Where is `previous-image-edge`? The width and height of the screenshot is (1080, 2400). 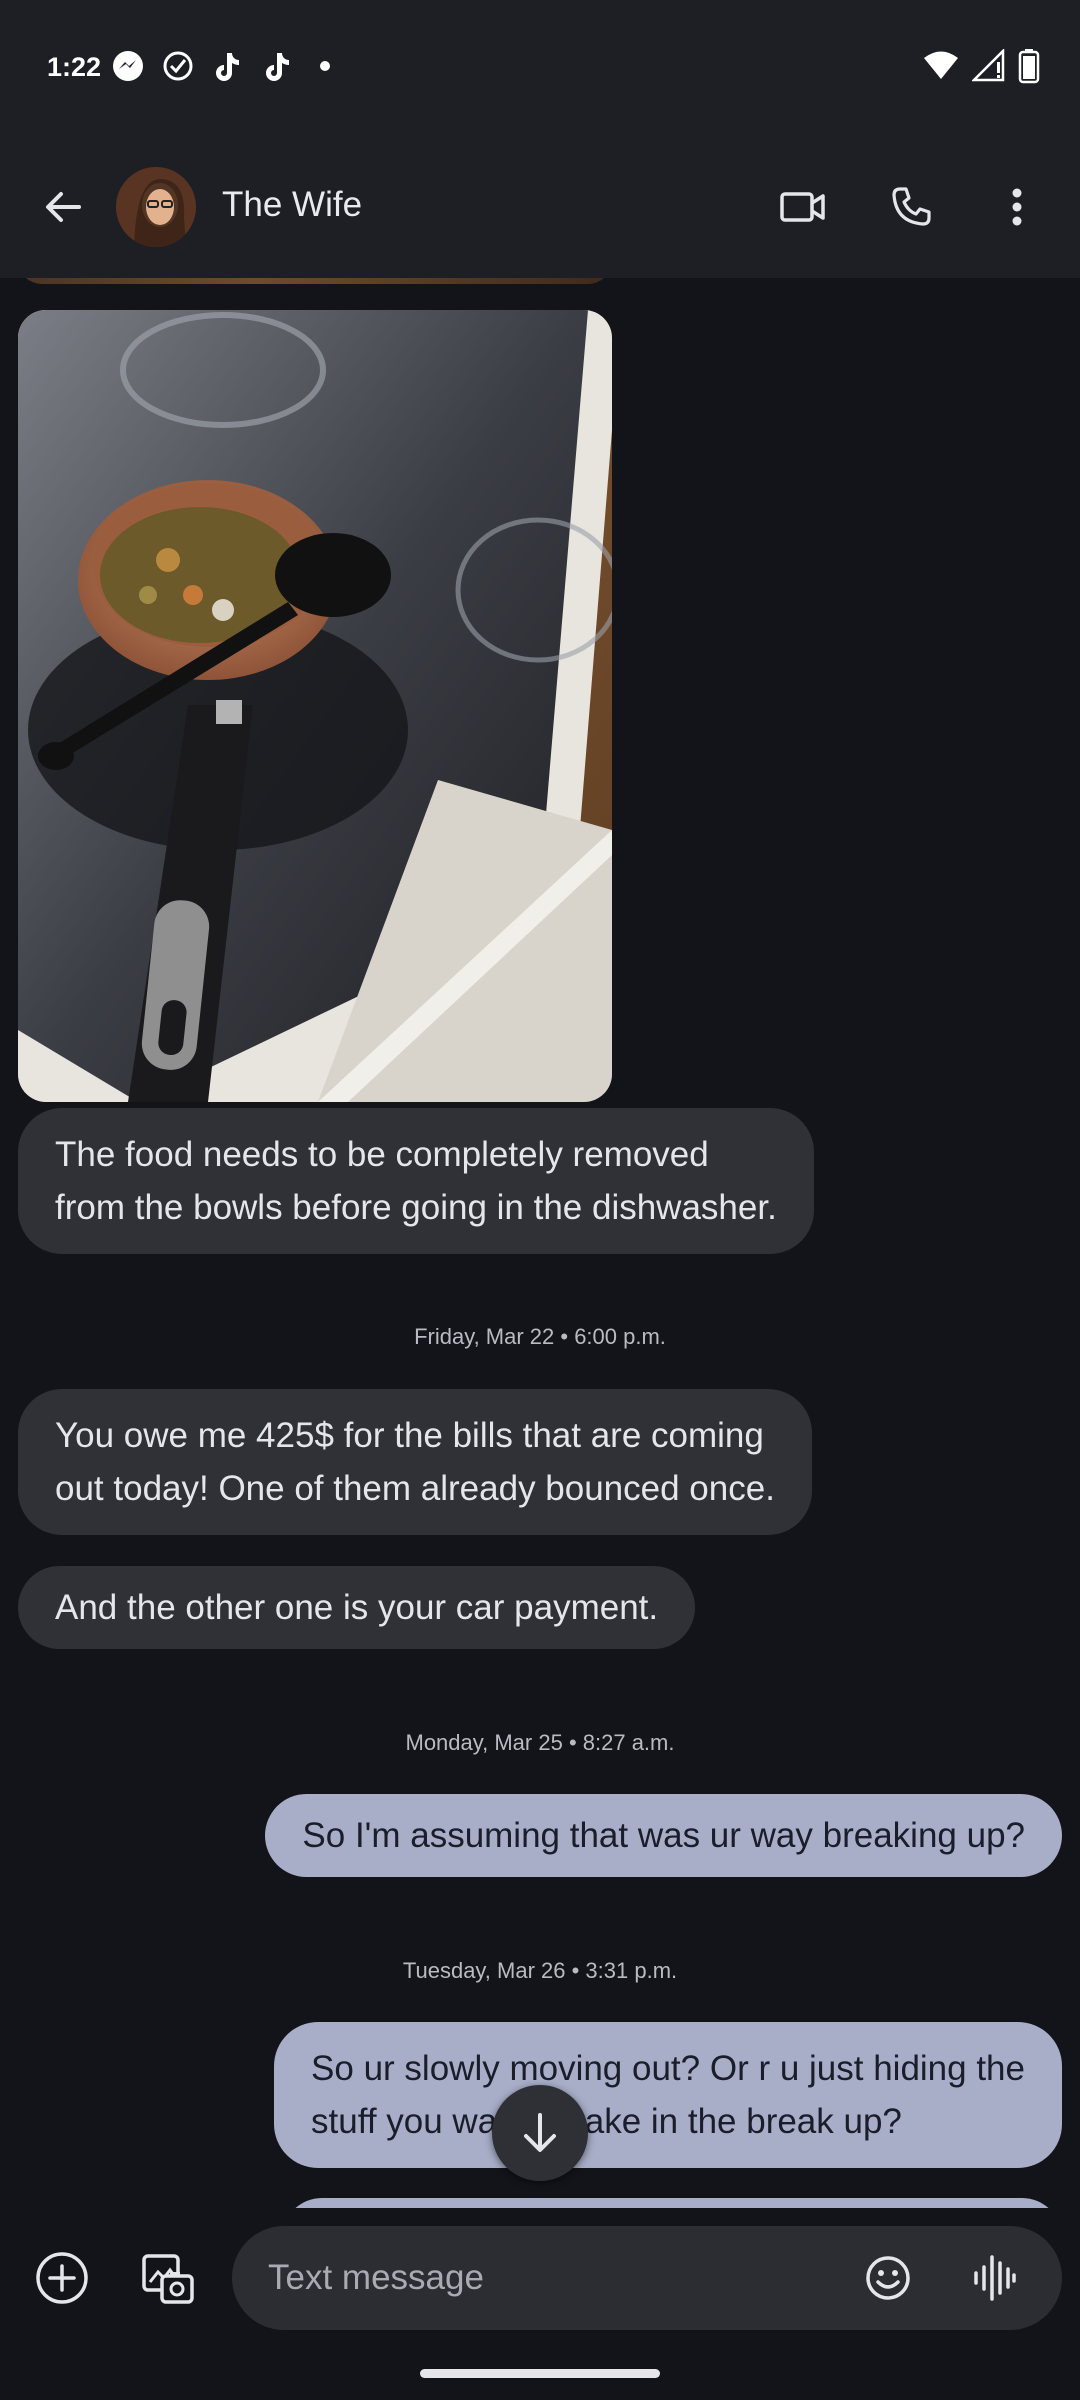
previous-image-edge is located at coordinates (315, 281).